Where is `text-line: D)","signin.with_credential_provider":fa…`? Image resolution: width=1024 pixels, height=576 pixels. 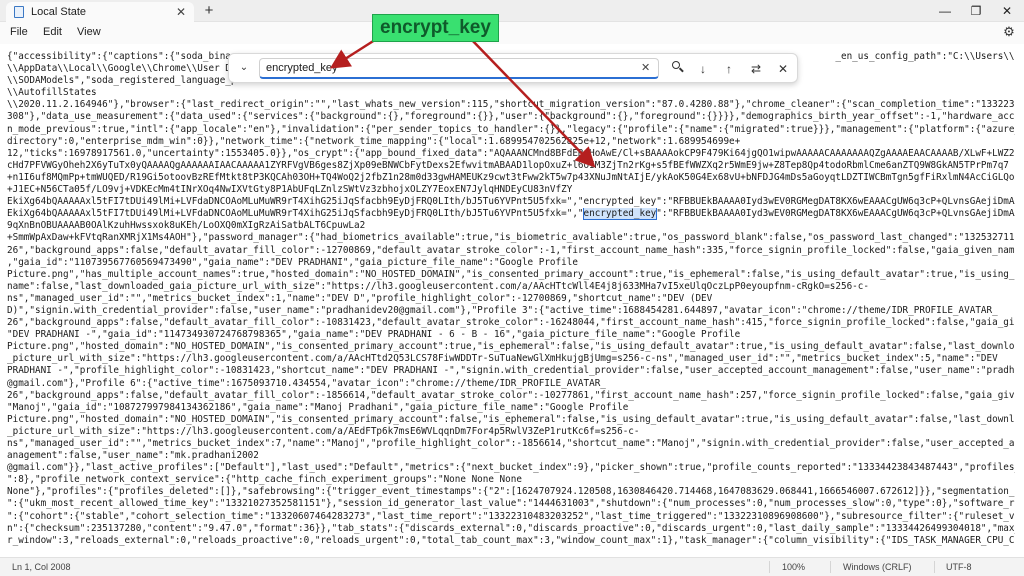 text-line: D)","signin.with_credential_provider":fa… is located at coordinates (502, 310).